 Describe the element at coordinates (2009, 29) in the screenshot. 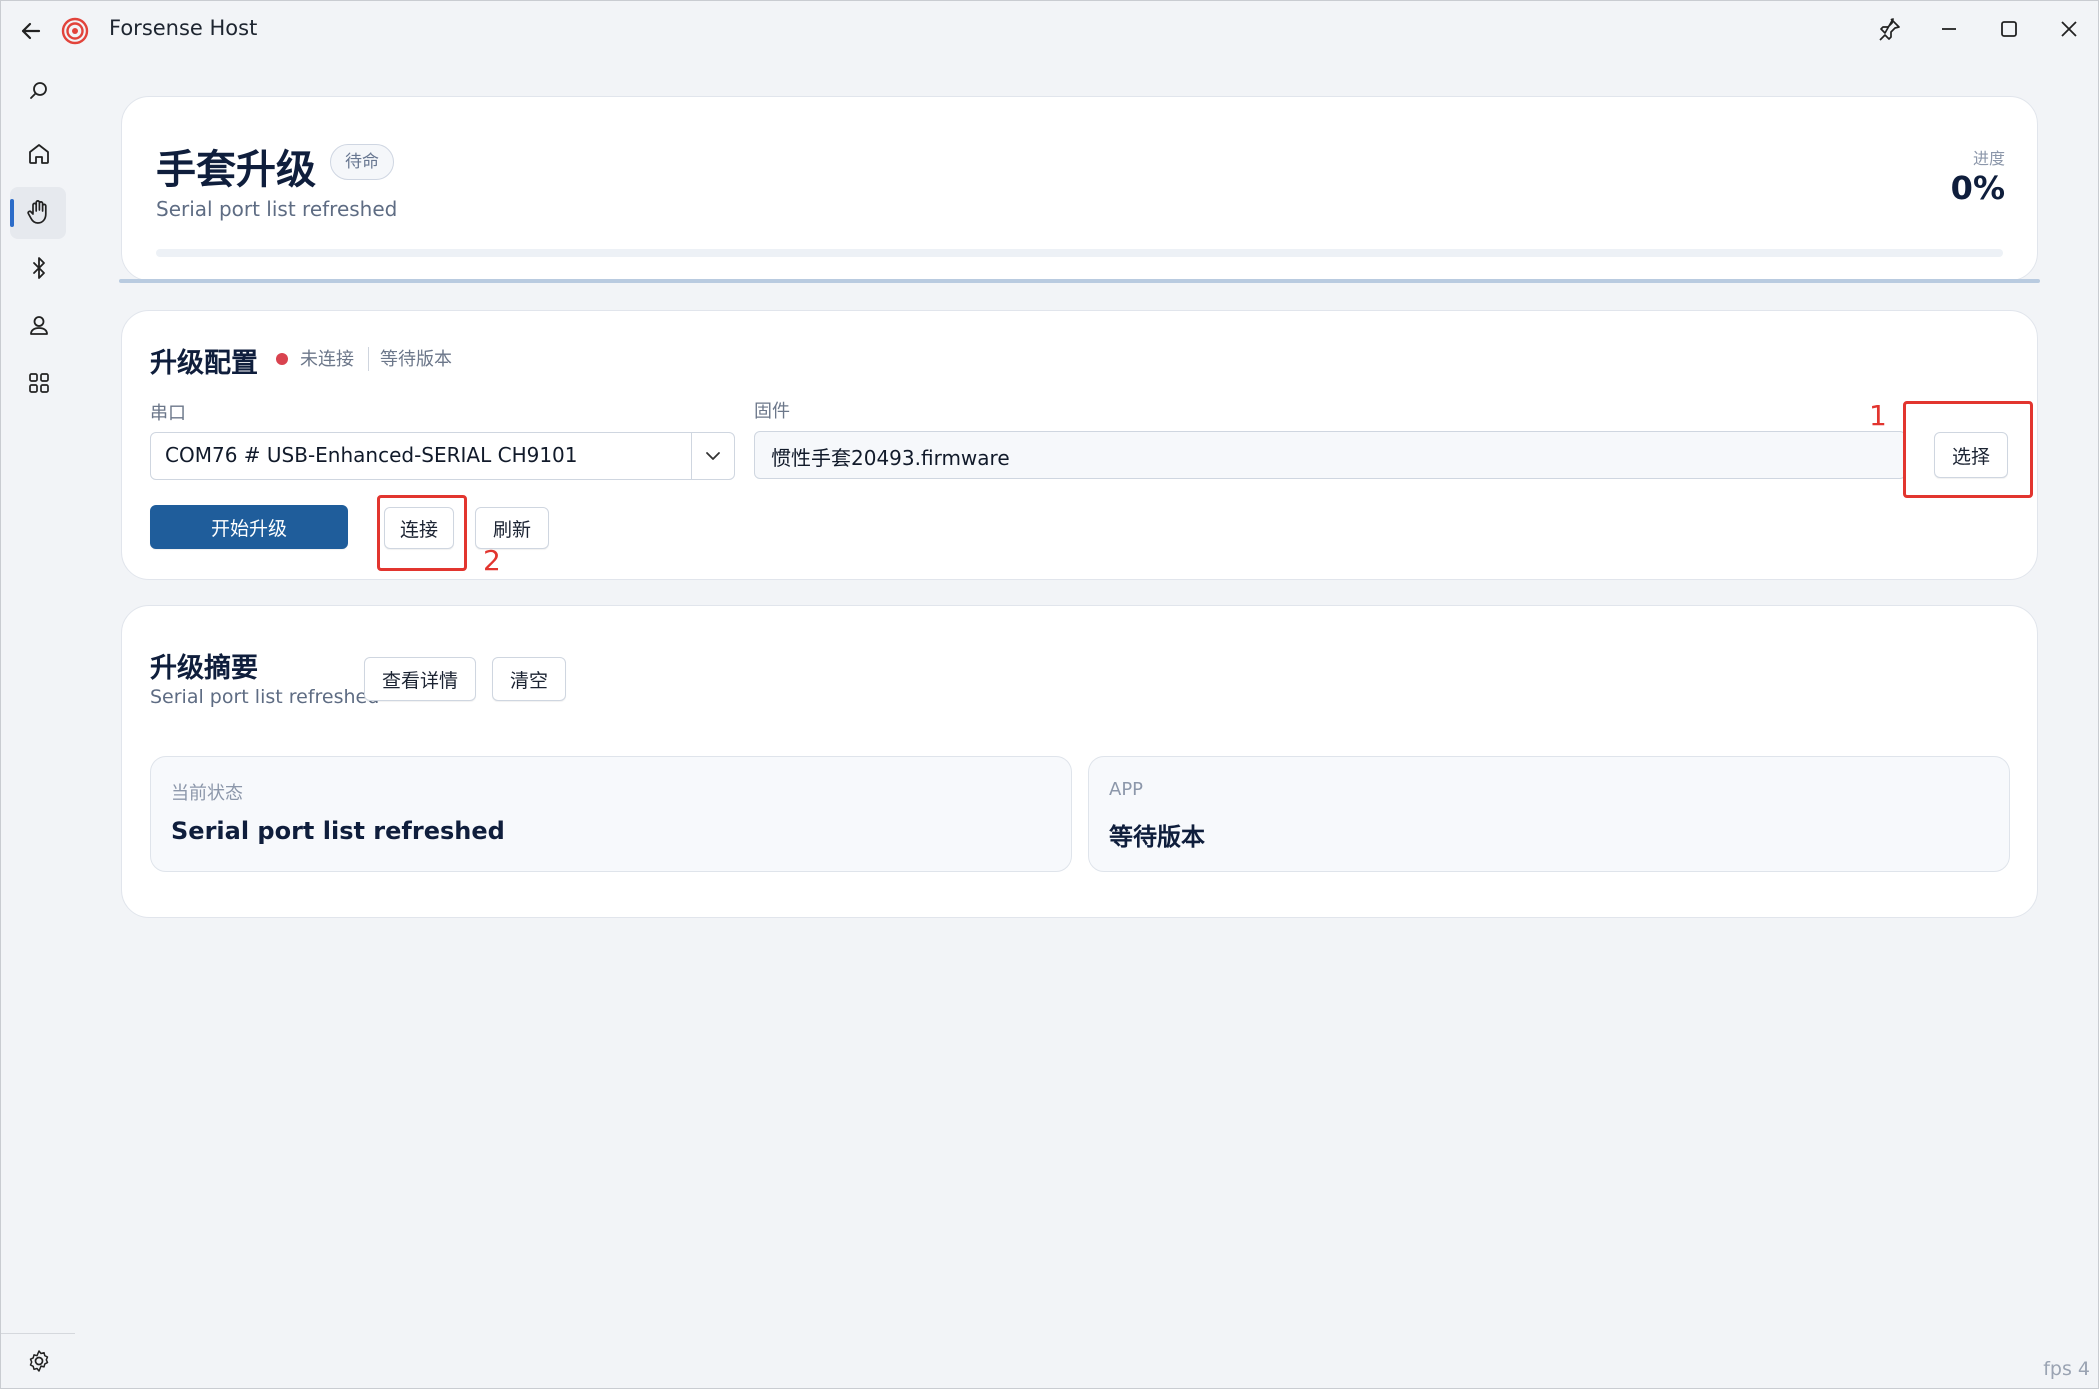

I see `maximize-icon` at that location.